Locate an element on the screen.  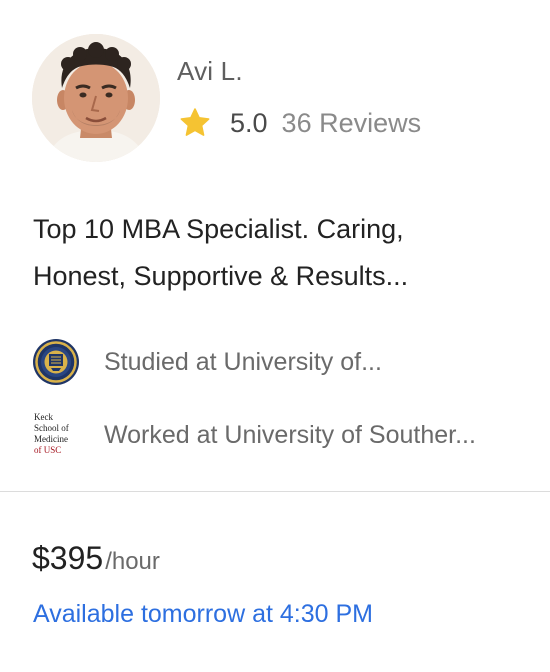
price-row: $395 /hour is located at coordinates (96, 558).